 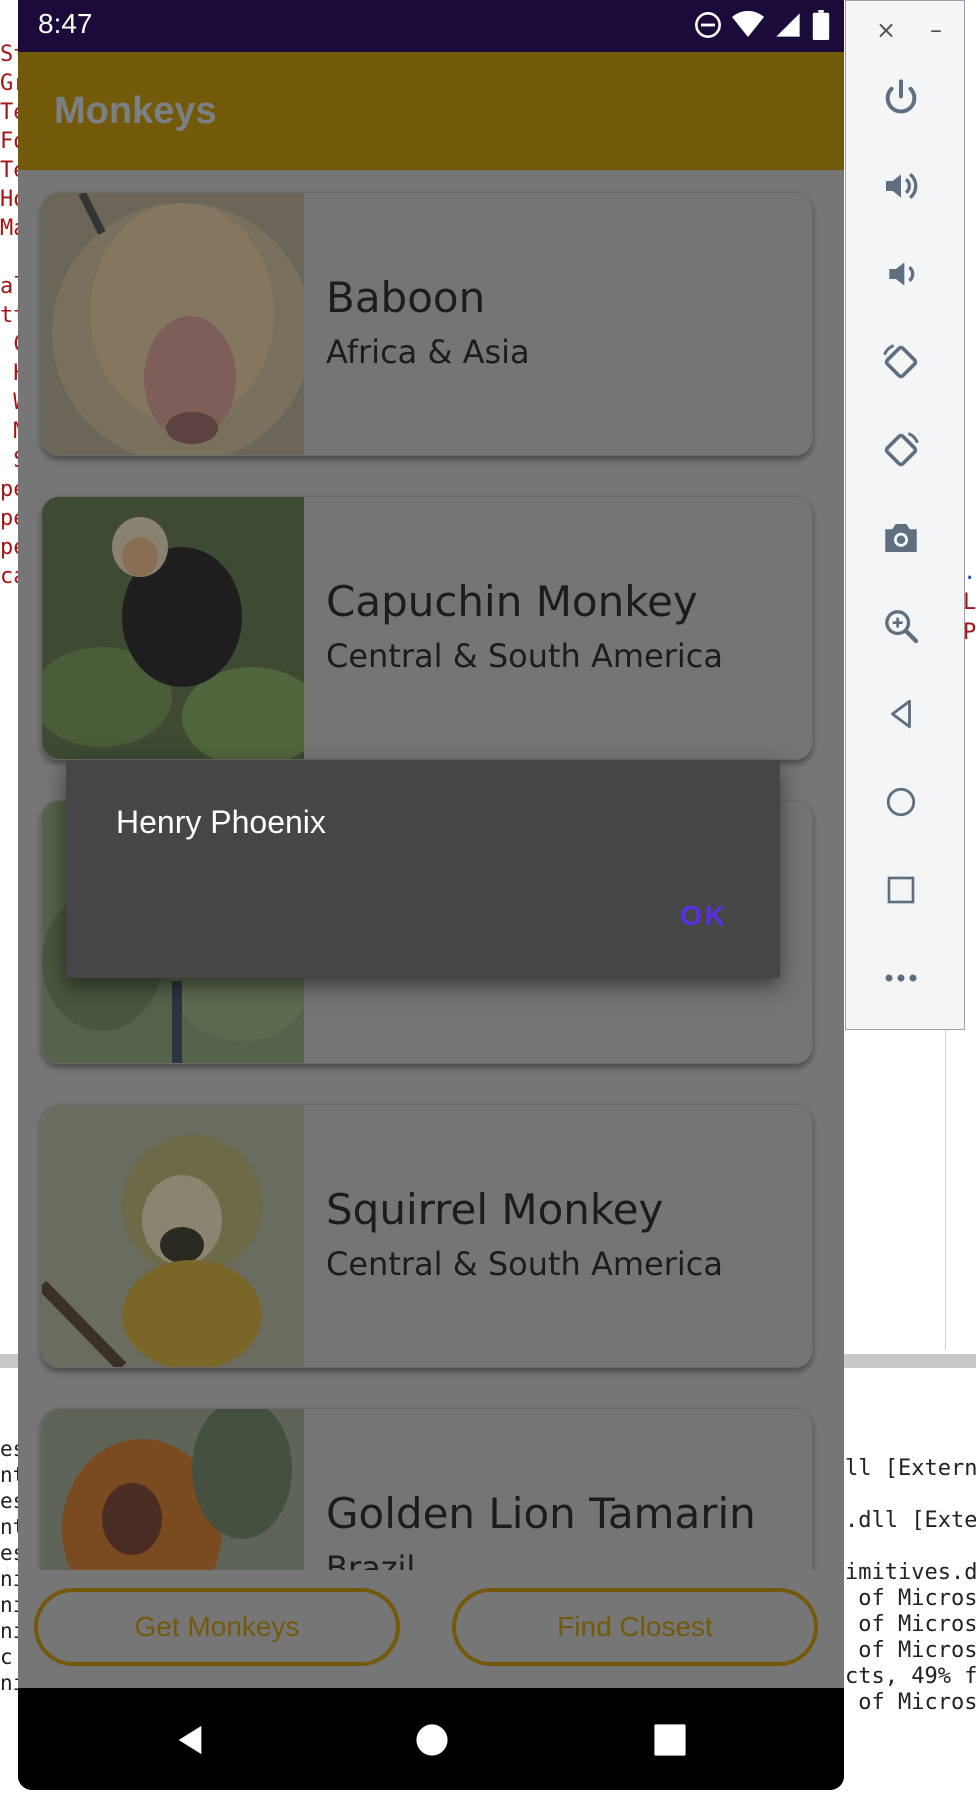 I want to click on squirrel-monkey-photo, so click(x=173, y=1236).